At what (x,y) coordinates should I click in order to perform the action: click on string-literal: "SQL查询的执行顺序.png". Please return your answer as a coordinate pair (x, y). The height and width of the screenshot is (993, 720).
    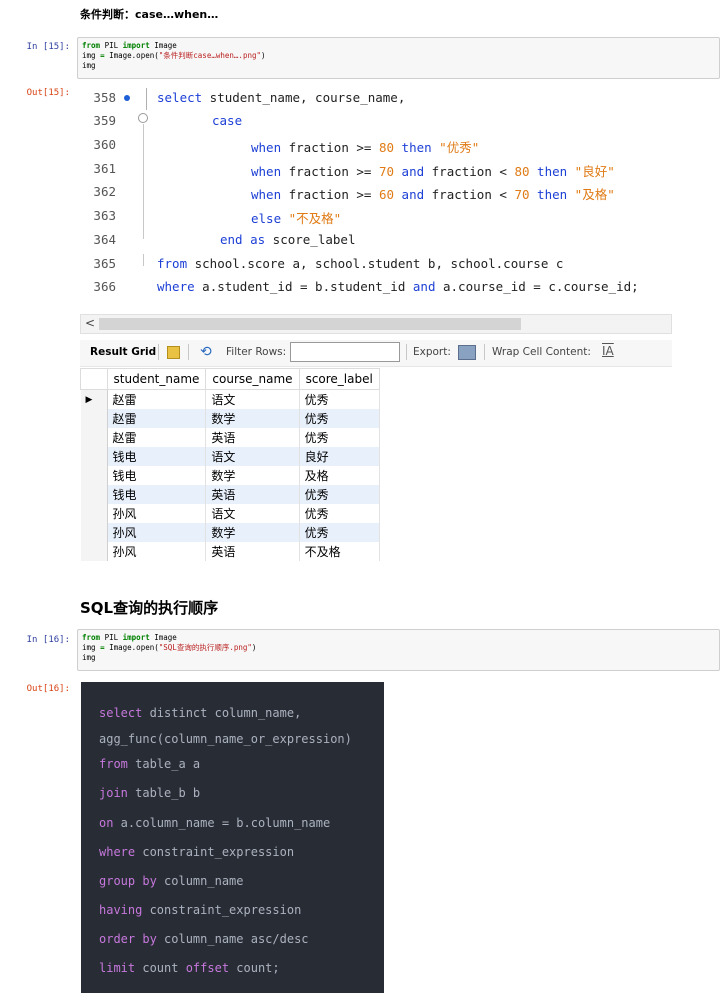
    Looking at the image, I should click on (205, 647).